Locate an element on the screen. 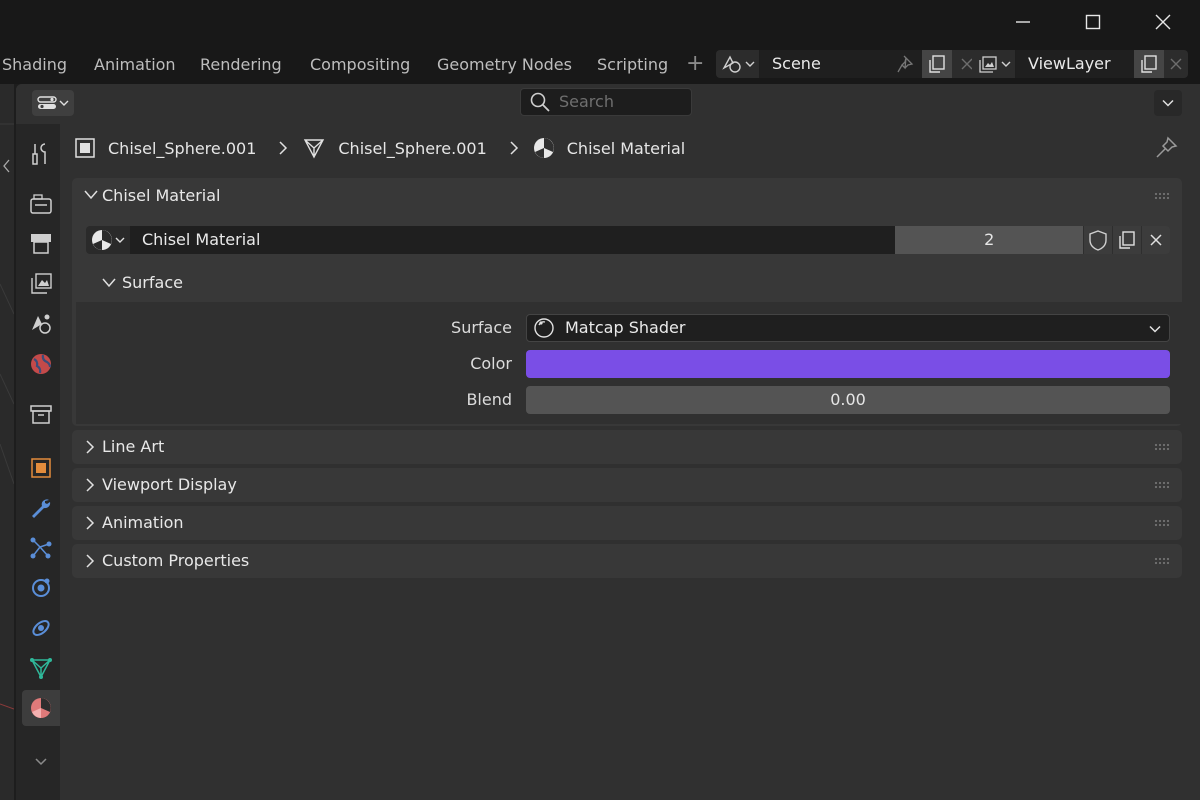 This screenshot has height=800, width=1200. add-workspace-button: + is located at coordinates (695, 65).